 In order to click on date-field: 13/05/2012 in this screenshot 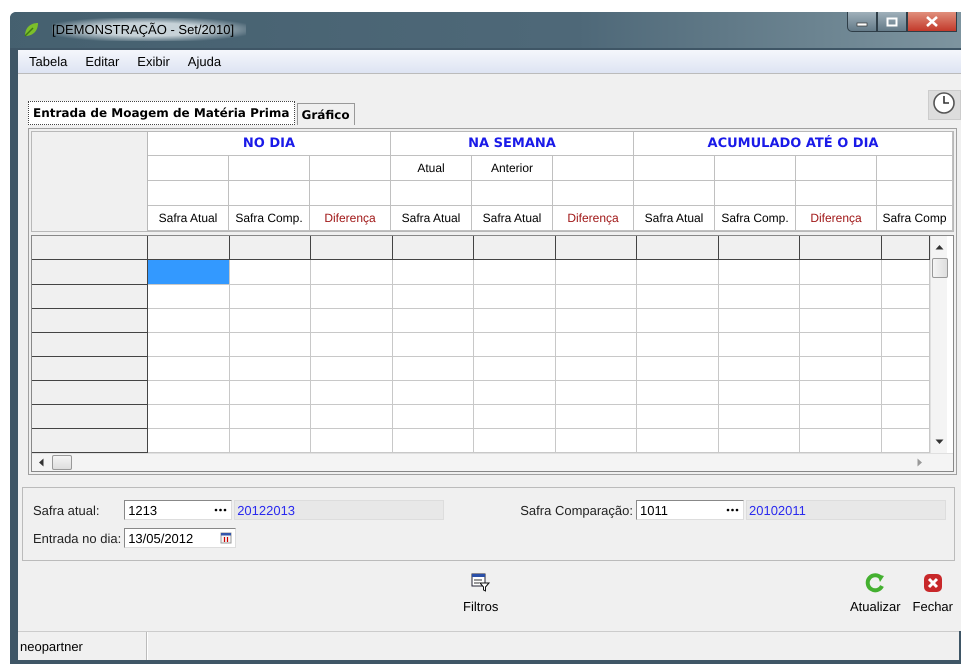, I will do `click(180, 538)`.